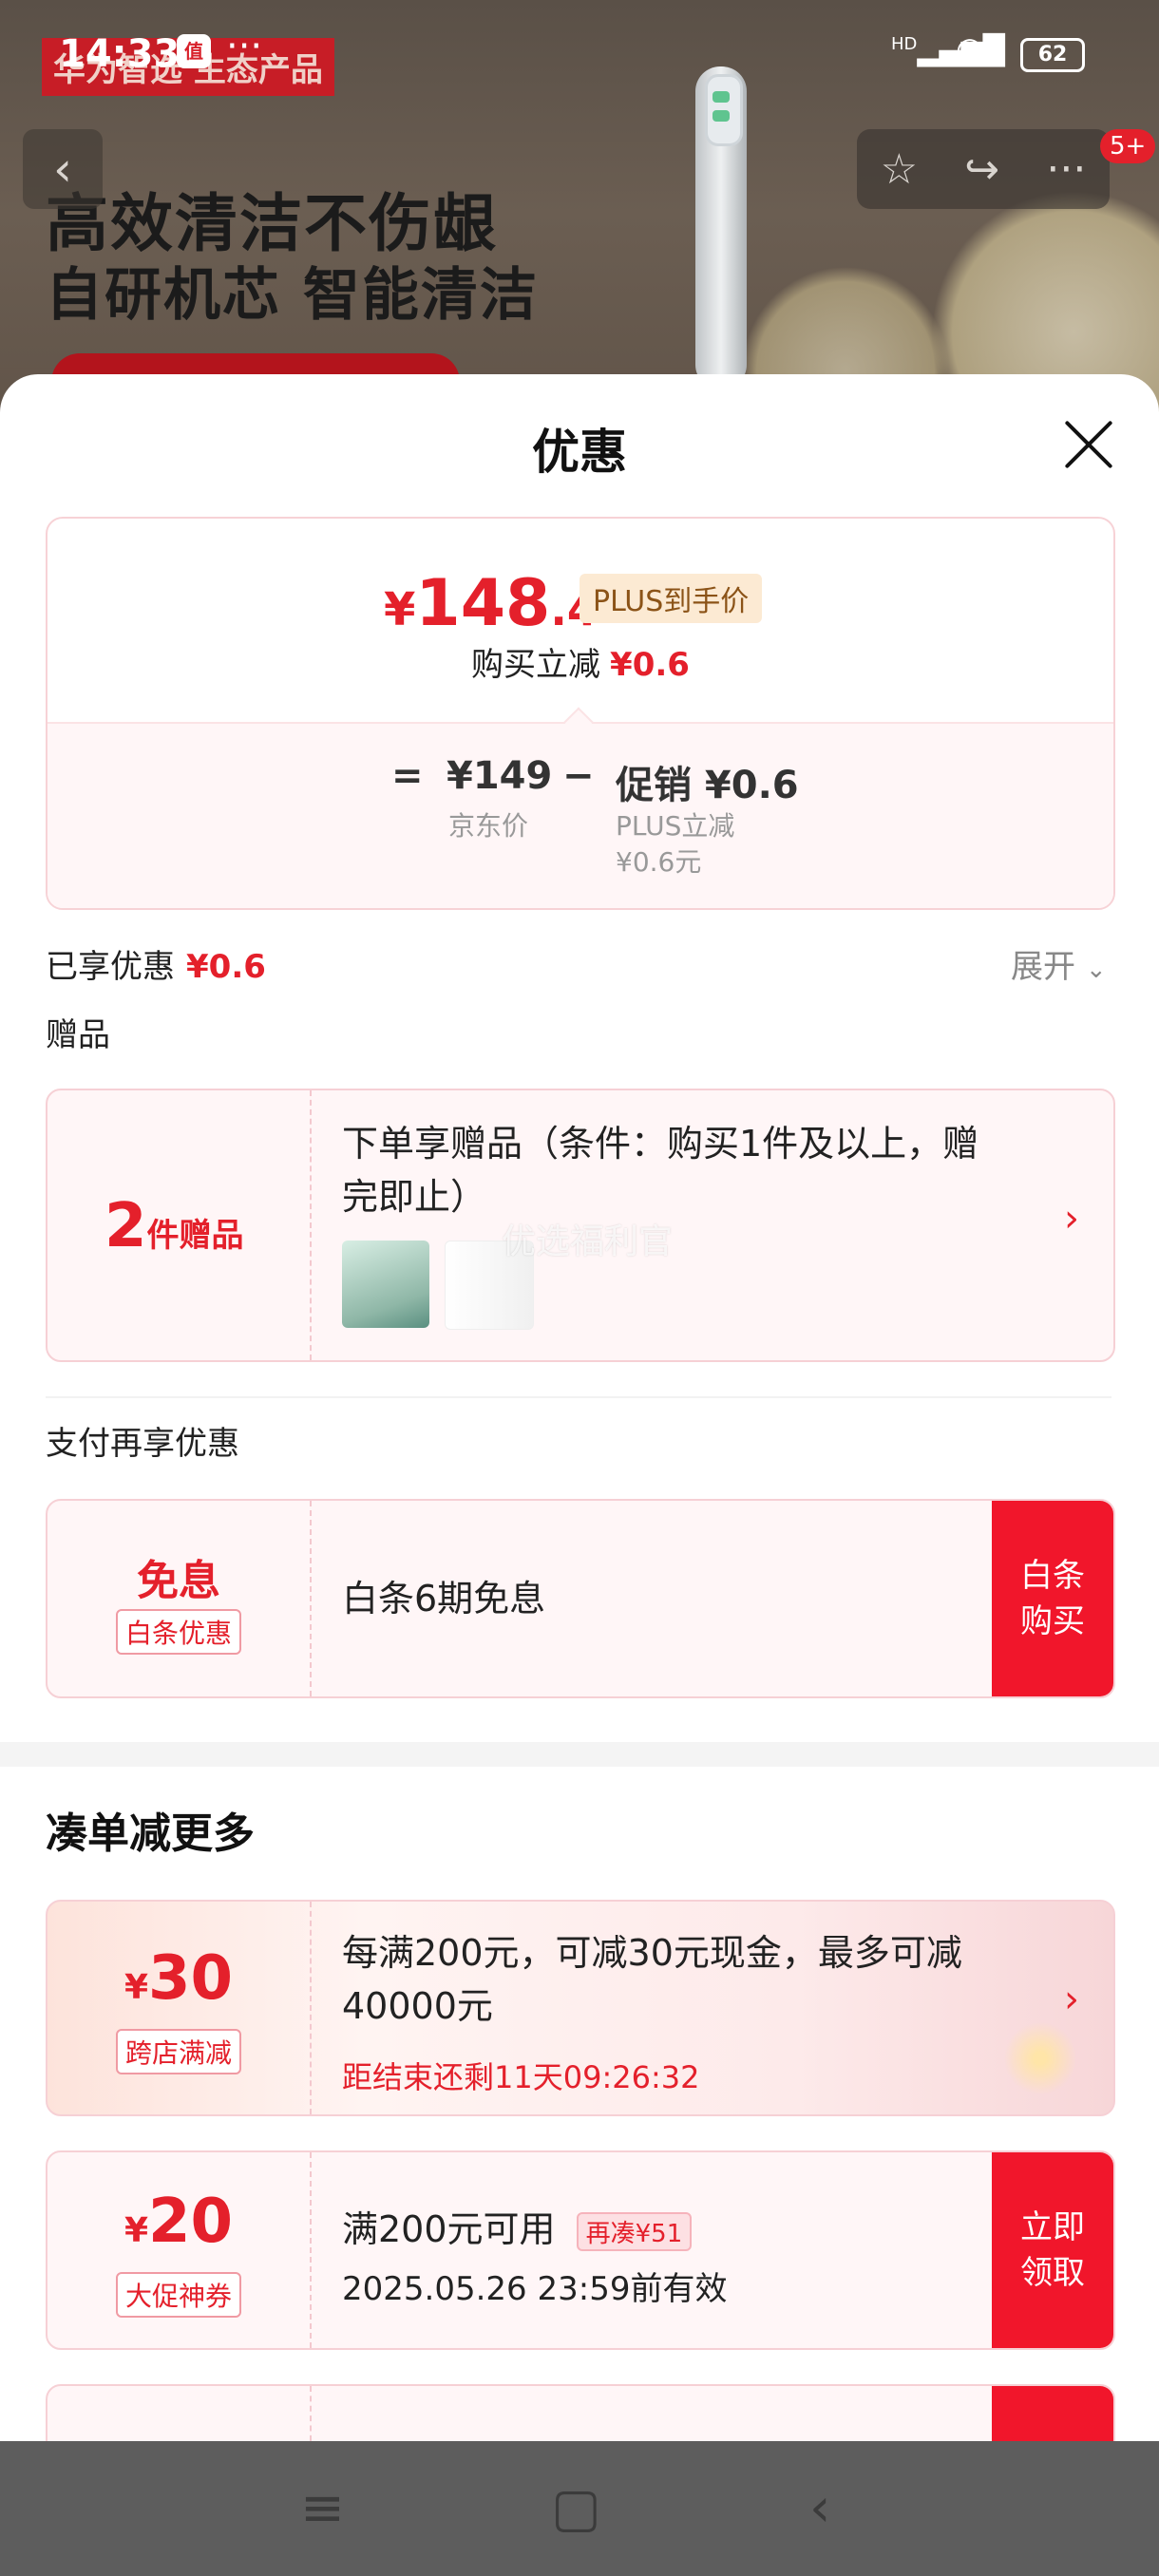 The image size is (1159, 2576). I want to click on baitiao-buy-button: 白条购买, so click(1052, 1598).